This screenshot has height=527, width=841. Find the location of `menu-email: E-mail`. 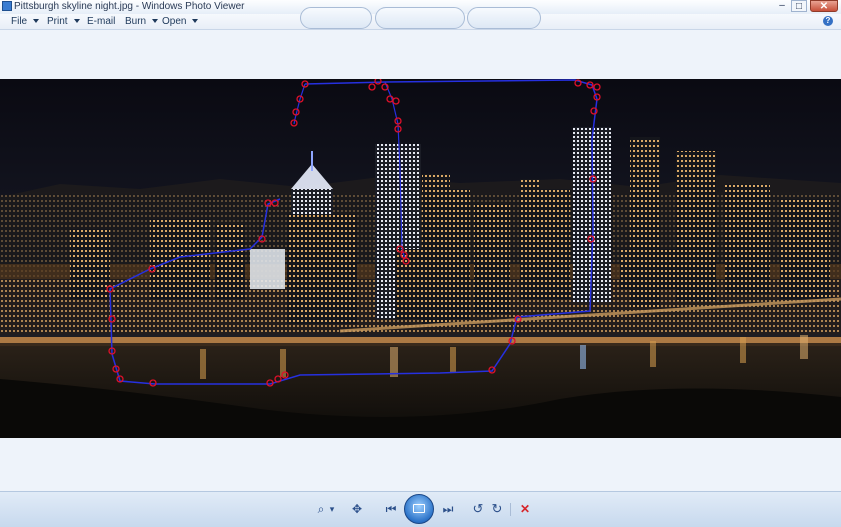

menu-email: E-mail is located at coordinates (101, 21).